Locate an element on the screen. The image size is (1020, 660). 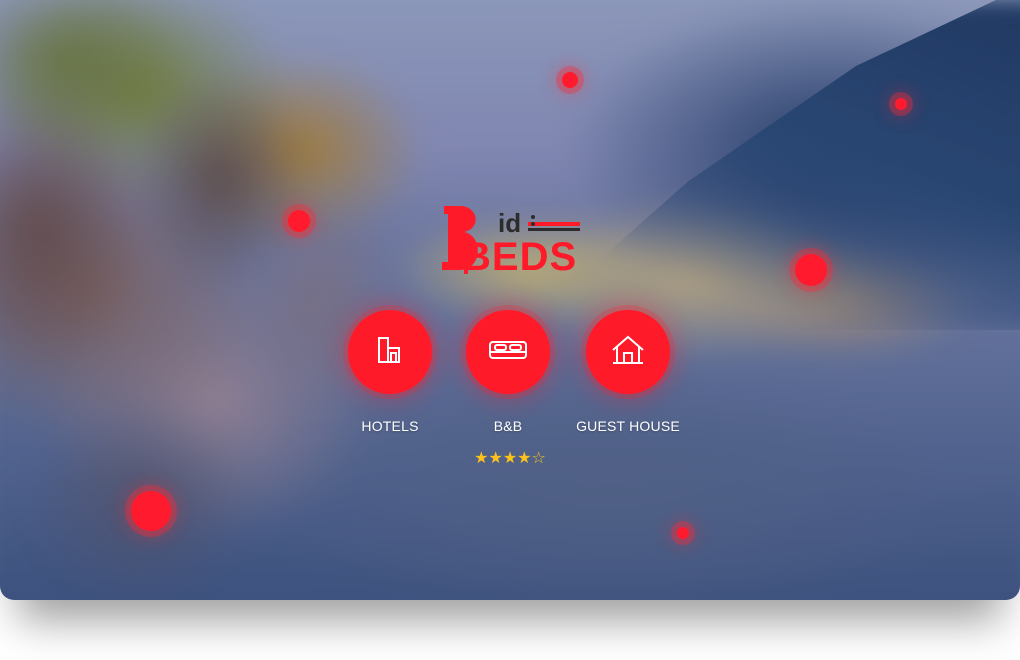
hotel-building-icon is located at coordinates (390, 352).